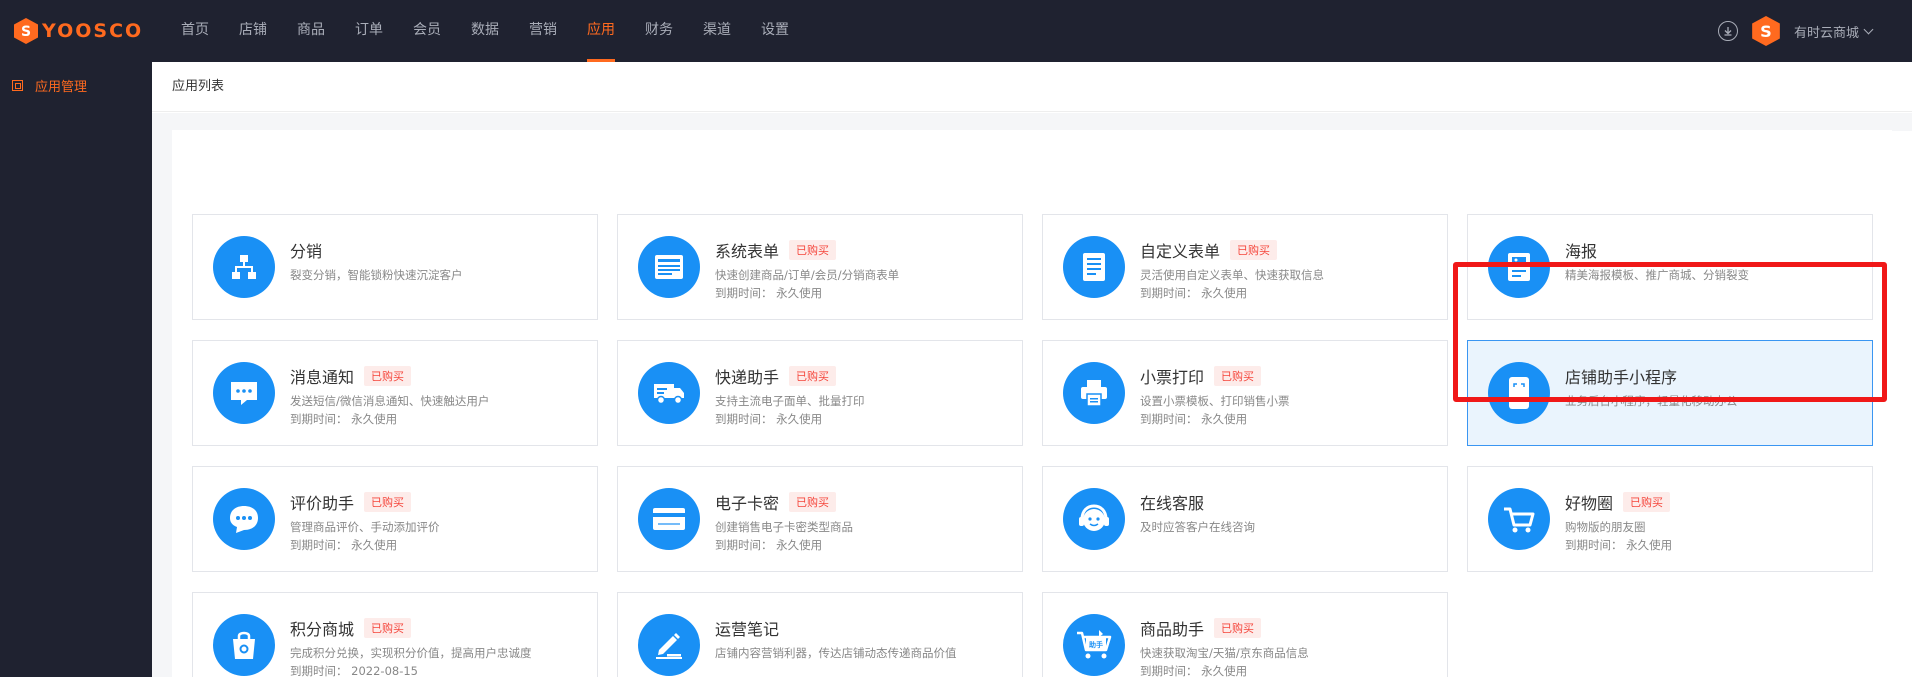 The image size is (1912, 677). I want to click on app-card-product-helper: 助手 商品助手 已购买 快速获取淘宝/天猫/京东商品信息 到期时间： 永久使用, so click(1245, 634).